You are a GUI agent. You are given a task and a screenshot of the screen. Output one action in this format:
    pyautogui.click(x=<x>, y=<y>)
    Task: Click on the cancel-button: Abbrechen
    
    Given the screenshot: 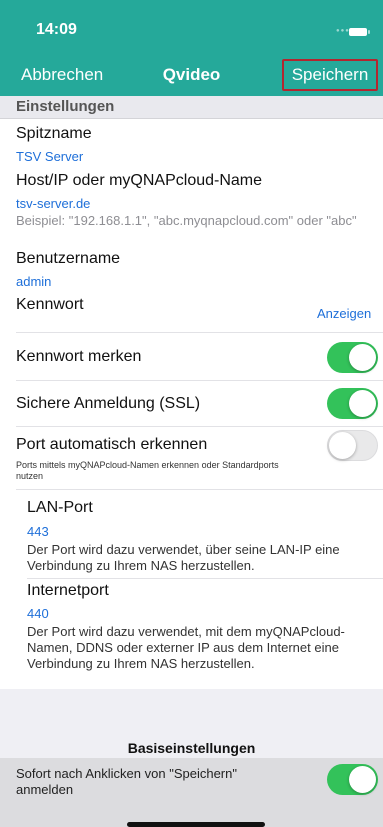 What is the action you would take?
    pyautogui.click(x=62, y=75)
    